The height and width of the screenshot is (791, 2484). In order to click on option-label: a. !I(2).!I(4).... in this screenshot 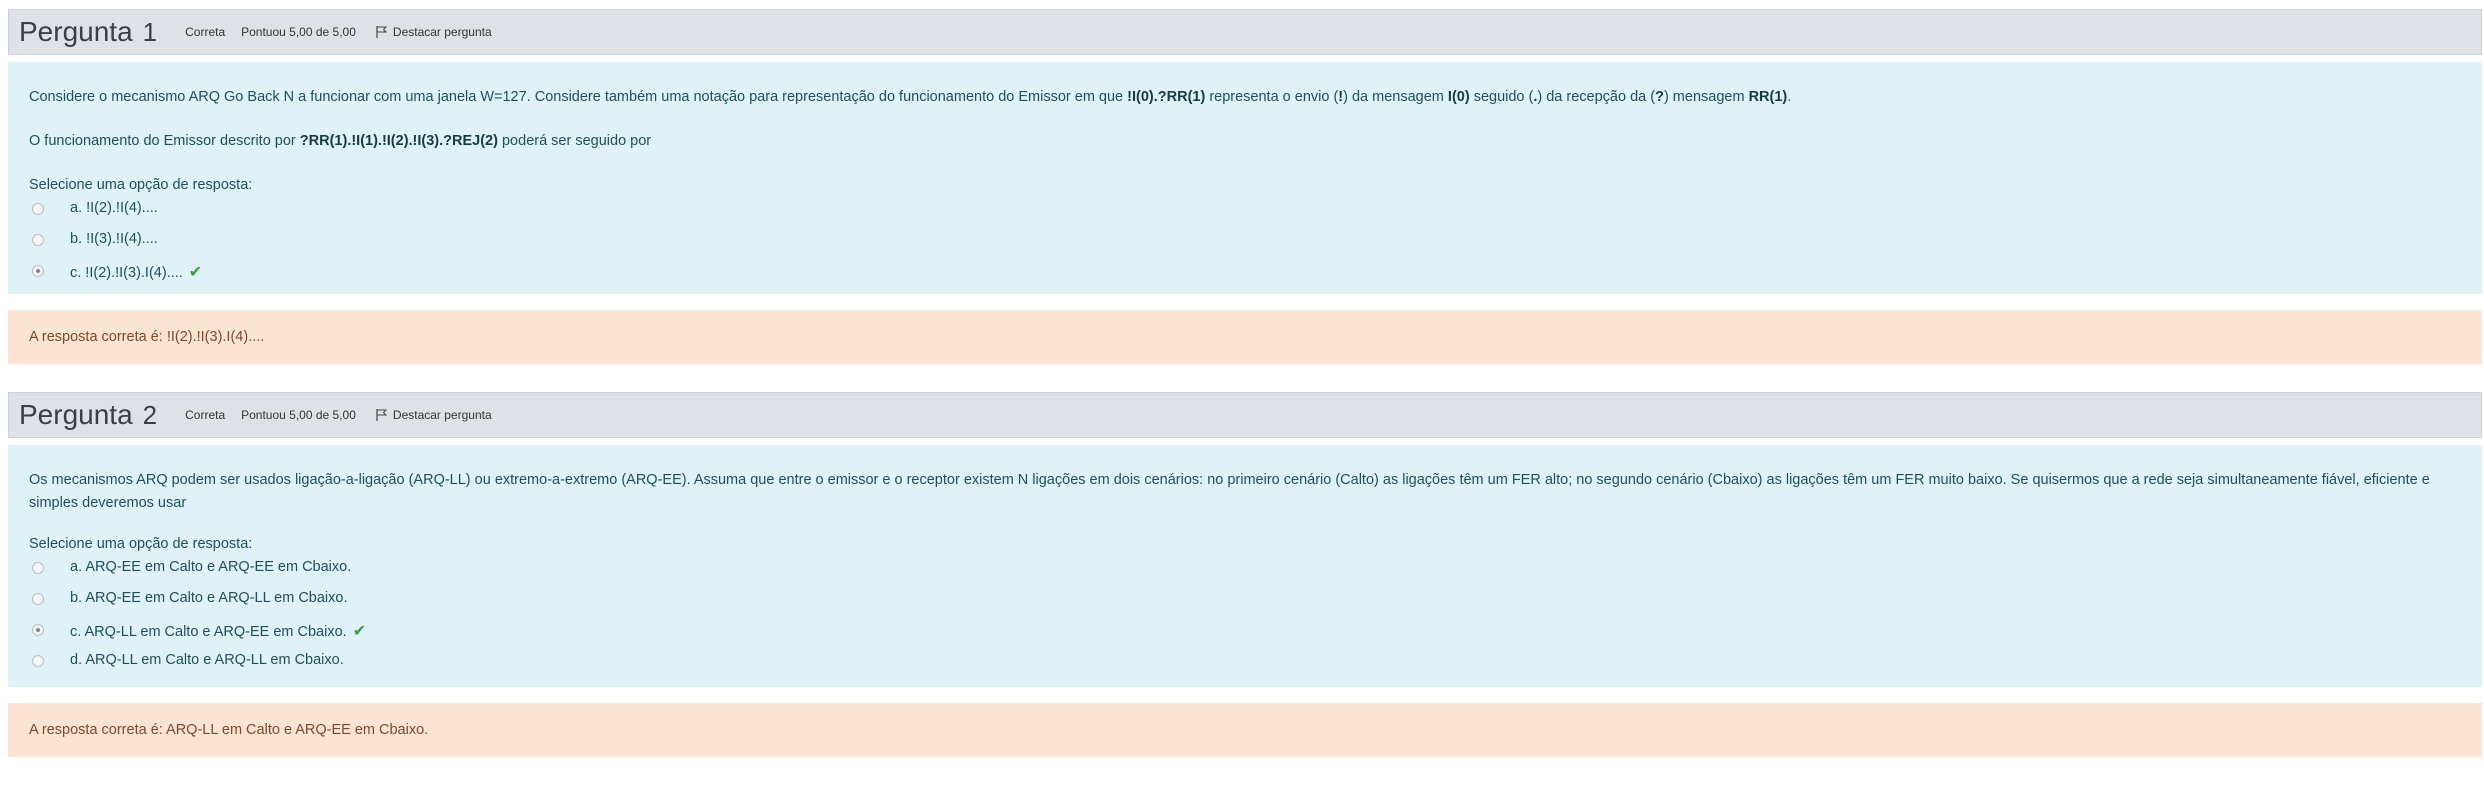, I will do `click(114, 208)`.